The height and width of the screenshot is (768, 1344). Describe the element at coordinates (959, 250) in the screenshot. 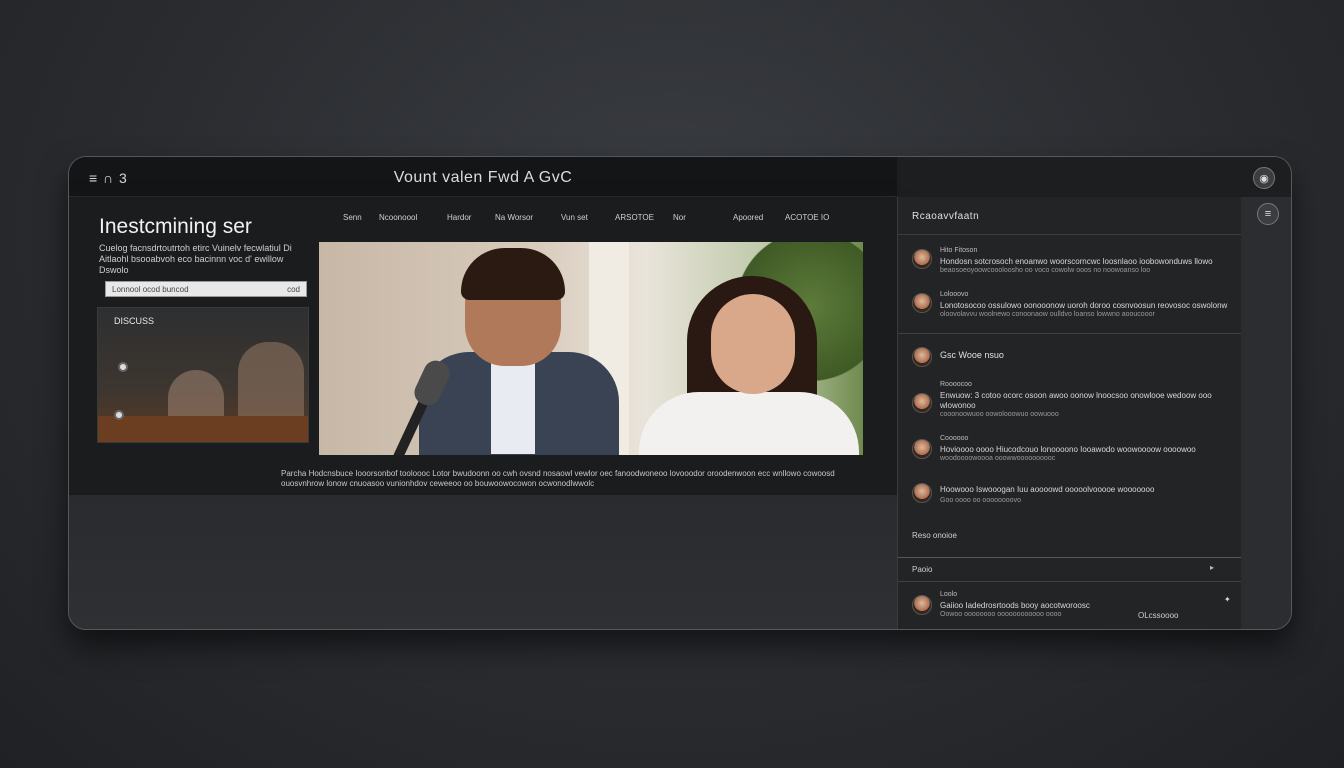

I see `comment-author: Hito Fitoson` at that location.